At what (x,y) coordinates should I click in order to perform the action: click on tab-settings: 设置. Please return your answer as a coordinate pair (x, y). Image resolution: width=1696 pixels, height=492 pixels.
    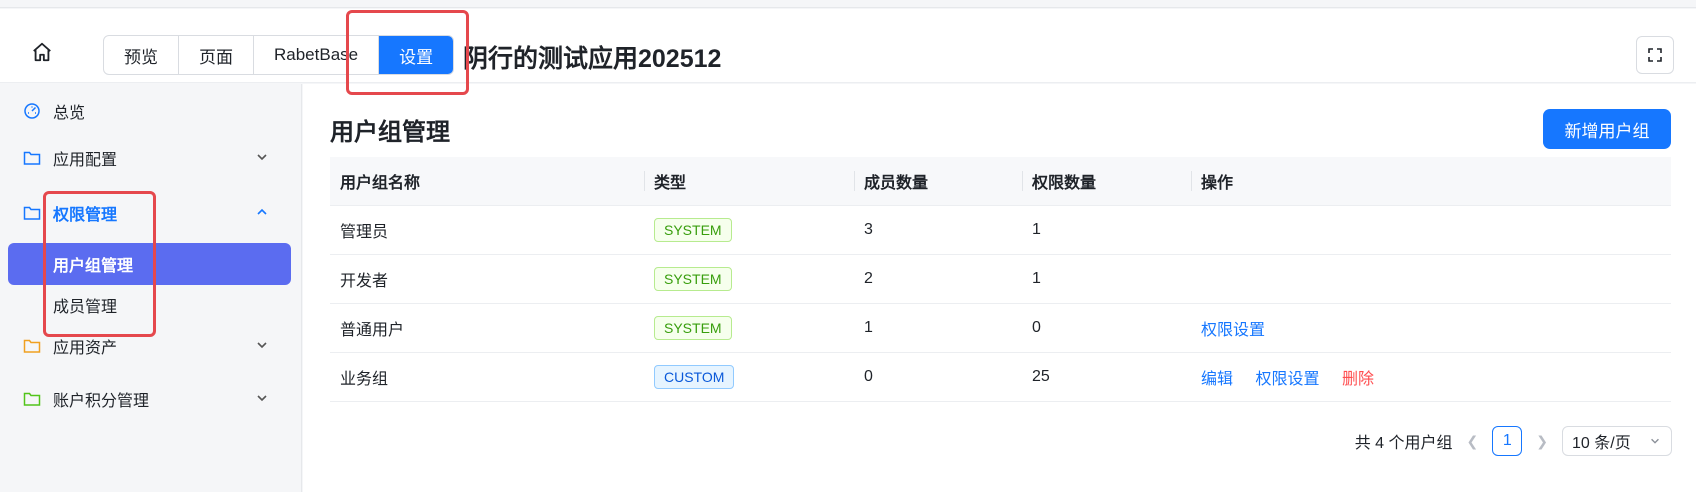
    Looking at the image, I should click on (416, 55).